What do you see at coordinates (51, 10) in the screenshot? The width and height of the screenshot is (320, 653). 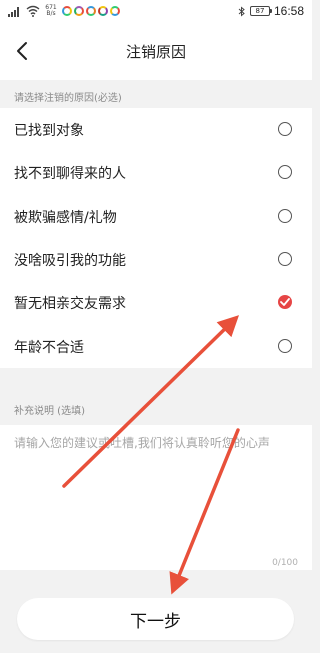 I see `network-speed: 671 B/s` at bounding box center [51, 10].